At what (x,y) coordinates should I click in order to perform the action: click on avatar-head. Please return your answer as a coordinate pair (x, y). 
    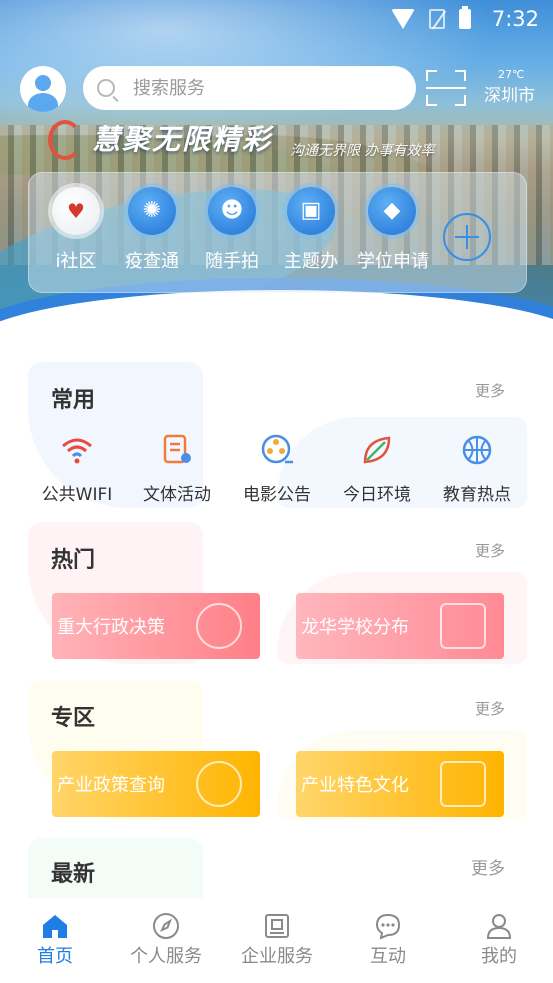
    Looking at the image, I should click on (43, 83).